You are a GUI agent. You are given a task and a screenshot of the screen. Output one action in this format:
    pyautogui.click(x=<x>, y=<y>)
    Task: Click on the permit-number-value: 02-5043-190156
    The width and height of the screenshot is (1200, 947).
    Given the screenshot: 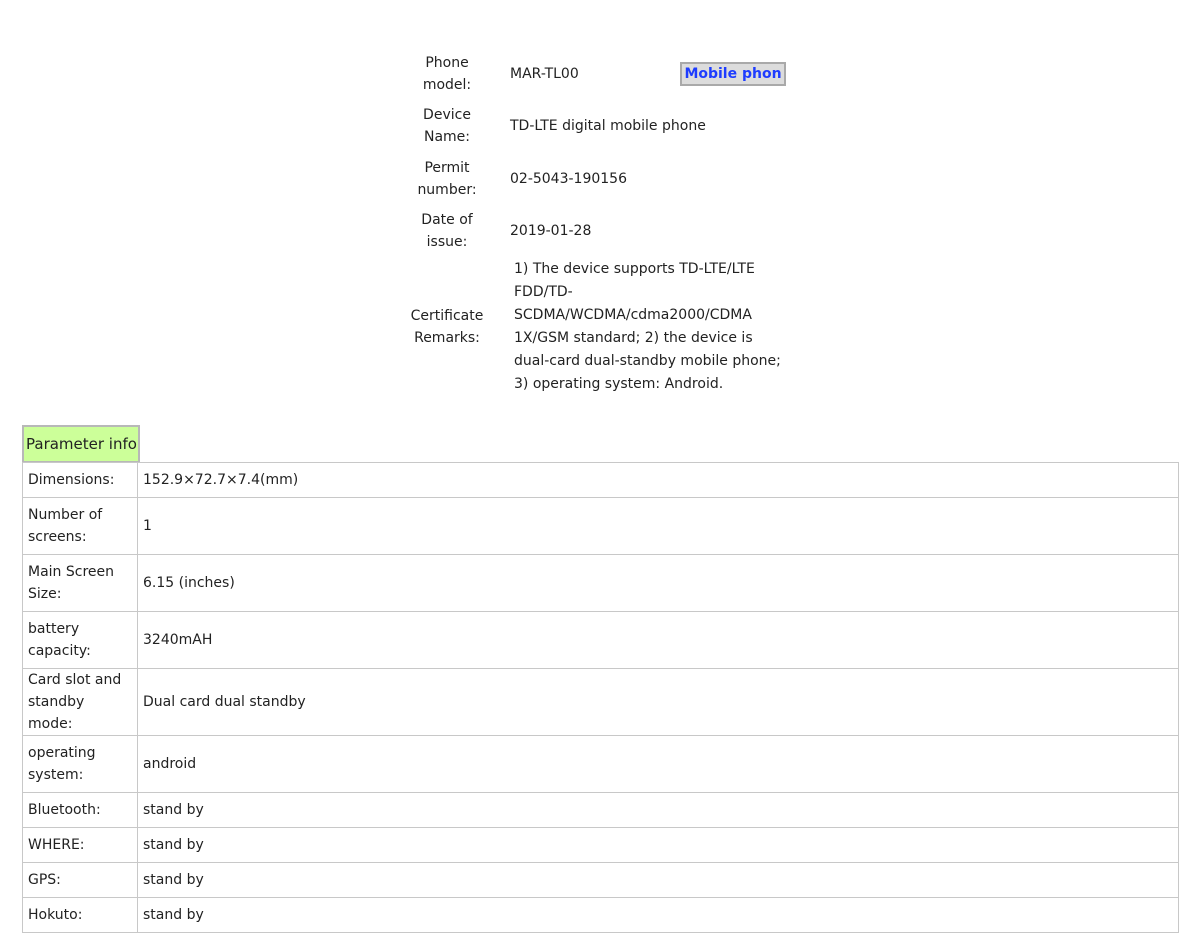 What is the action you would take?
    pyautogui.click(x=568, y=178)
    